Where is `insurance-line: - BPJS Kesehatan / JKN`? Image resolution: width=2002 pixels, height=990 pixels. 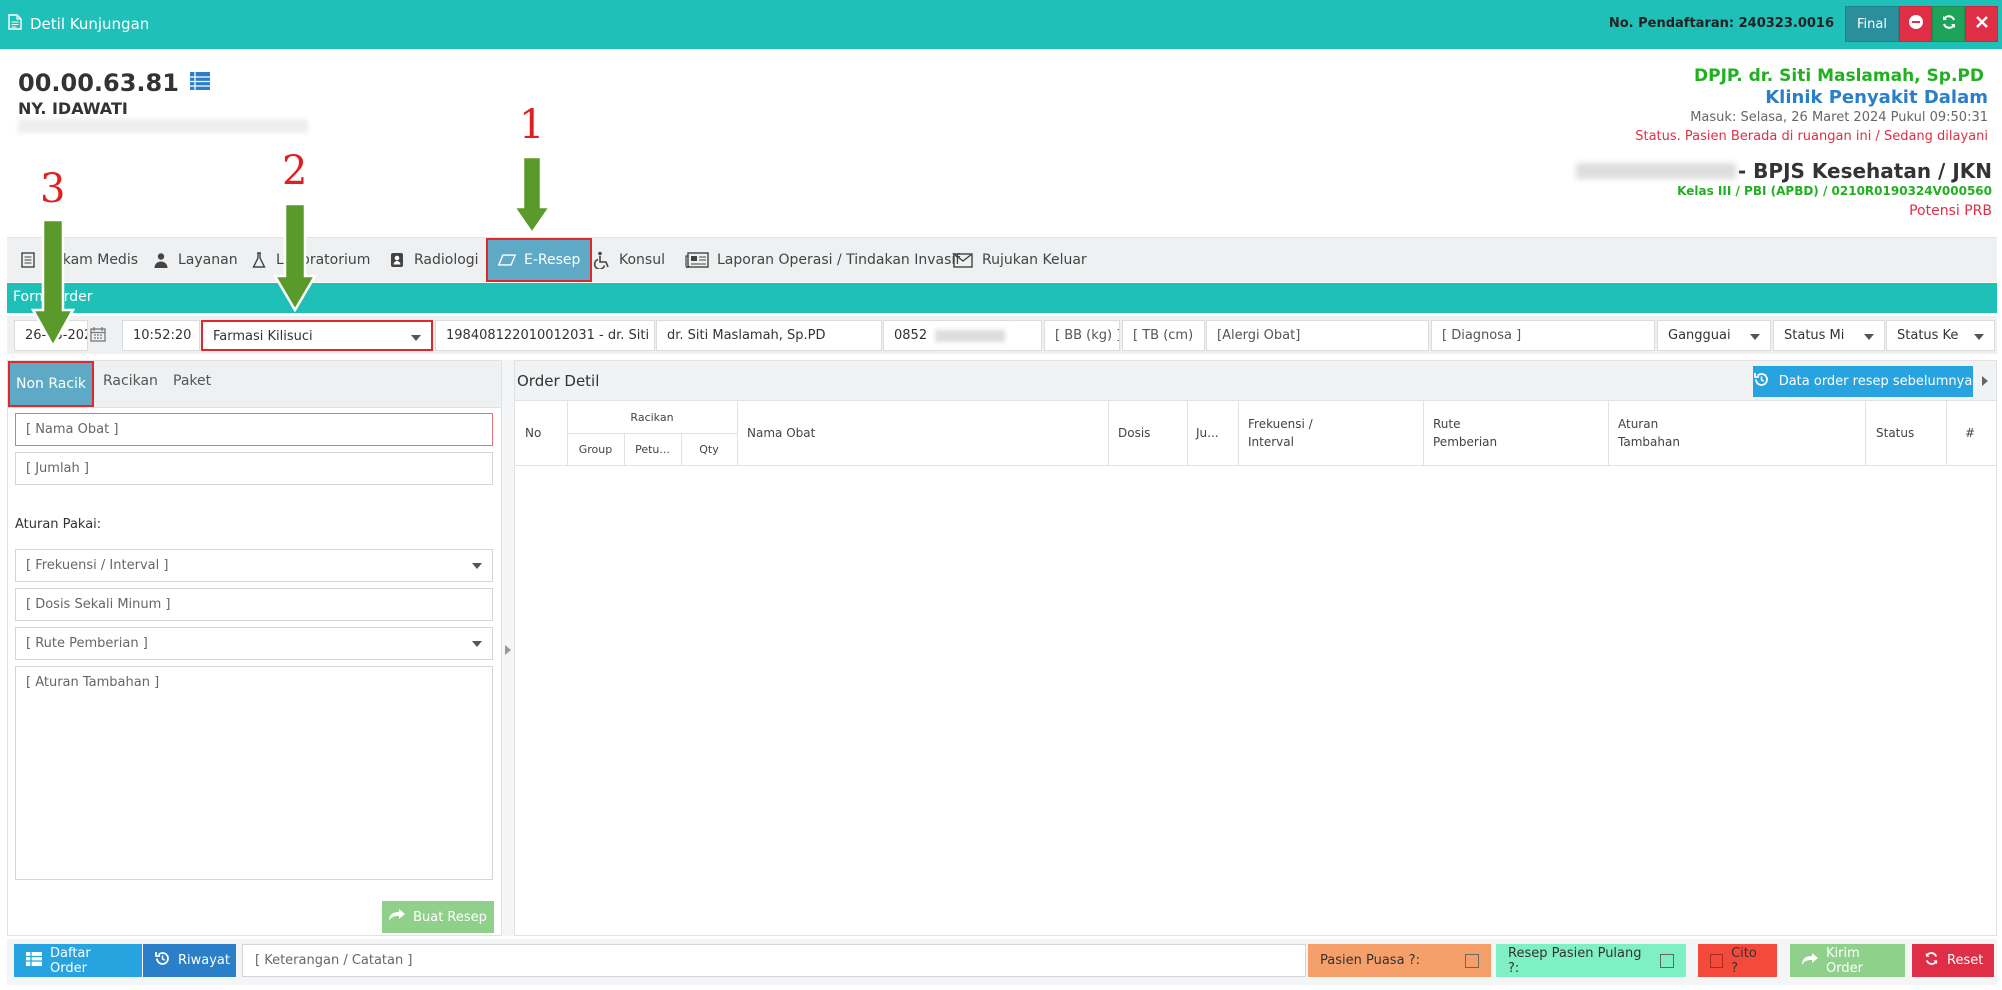 insurance-line: - BPJS Kesehatan / JKN is located at coordinates (1783, 171).